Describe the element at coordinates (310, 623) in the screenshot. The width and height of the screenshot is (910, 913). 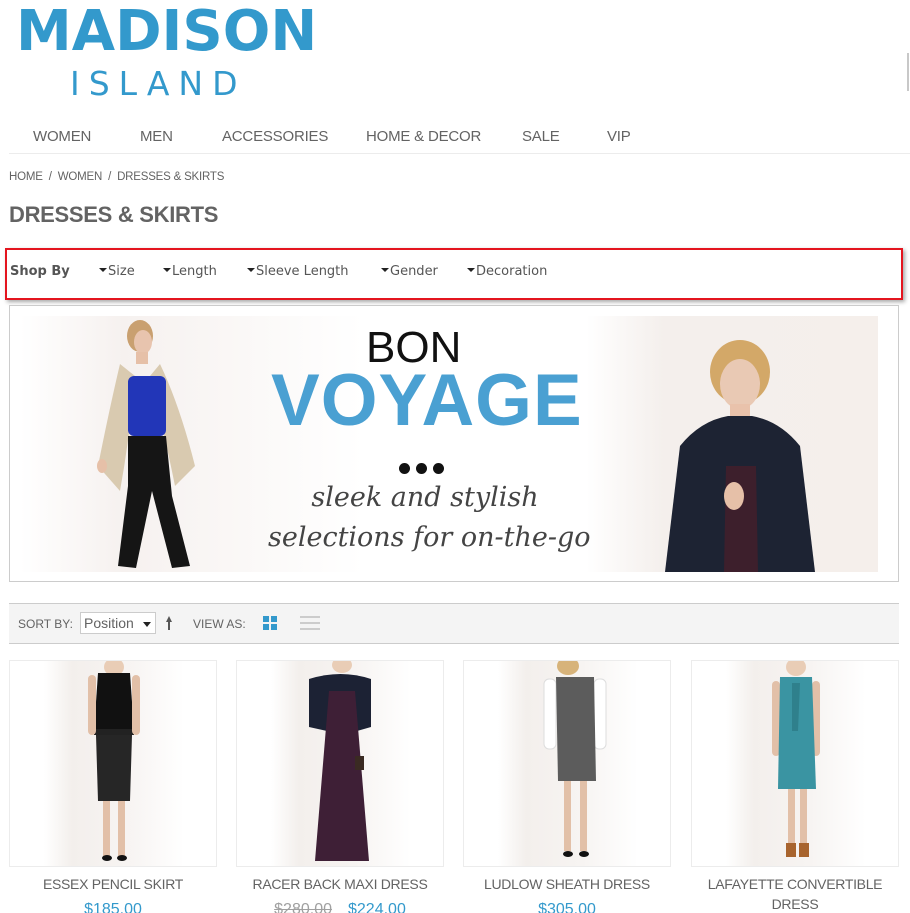
I see `list-view-icon` at that location.